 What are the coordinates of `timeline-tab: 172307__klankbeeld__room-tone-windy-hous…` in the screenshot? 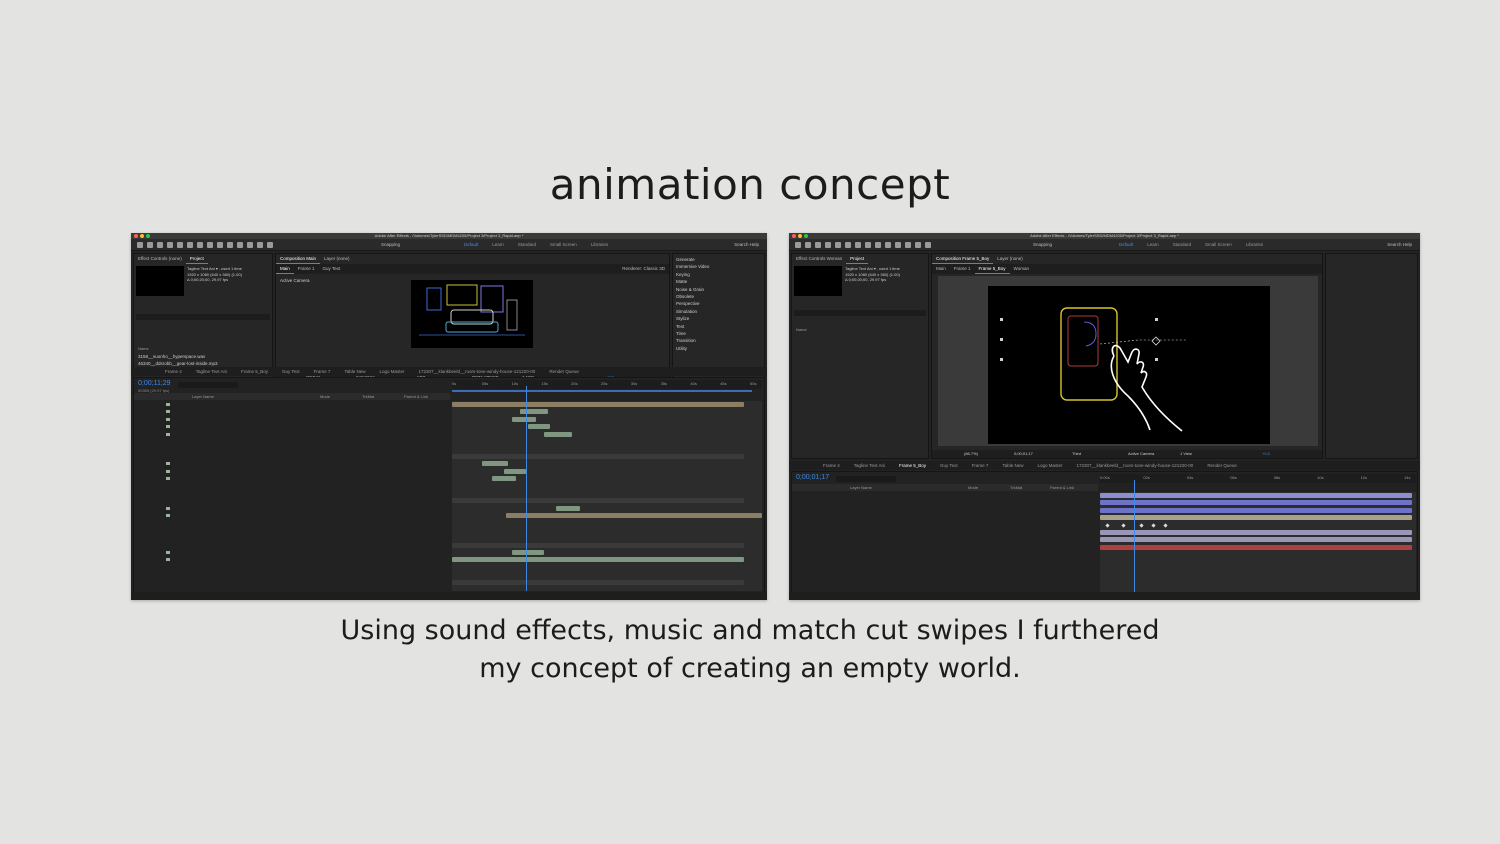 It's located at (1134, 465).